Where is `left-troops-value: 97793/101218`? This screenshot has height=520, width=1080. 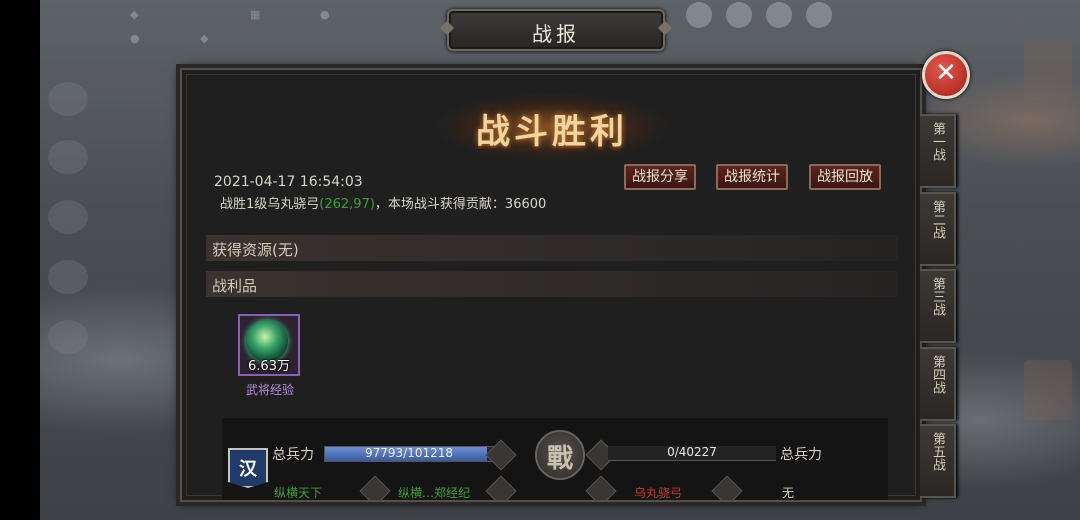
left-troops-value: 97793/101218 is located at coordinates (409, 453).